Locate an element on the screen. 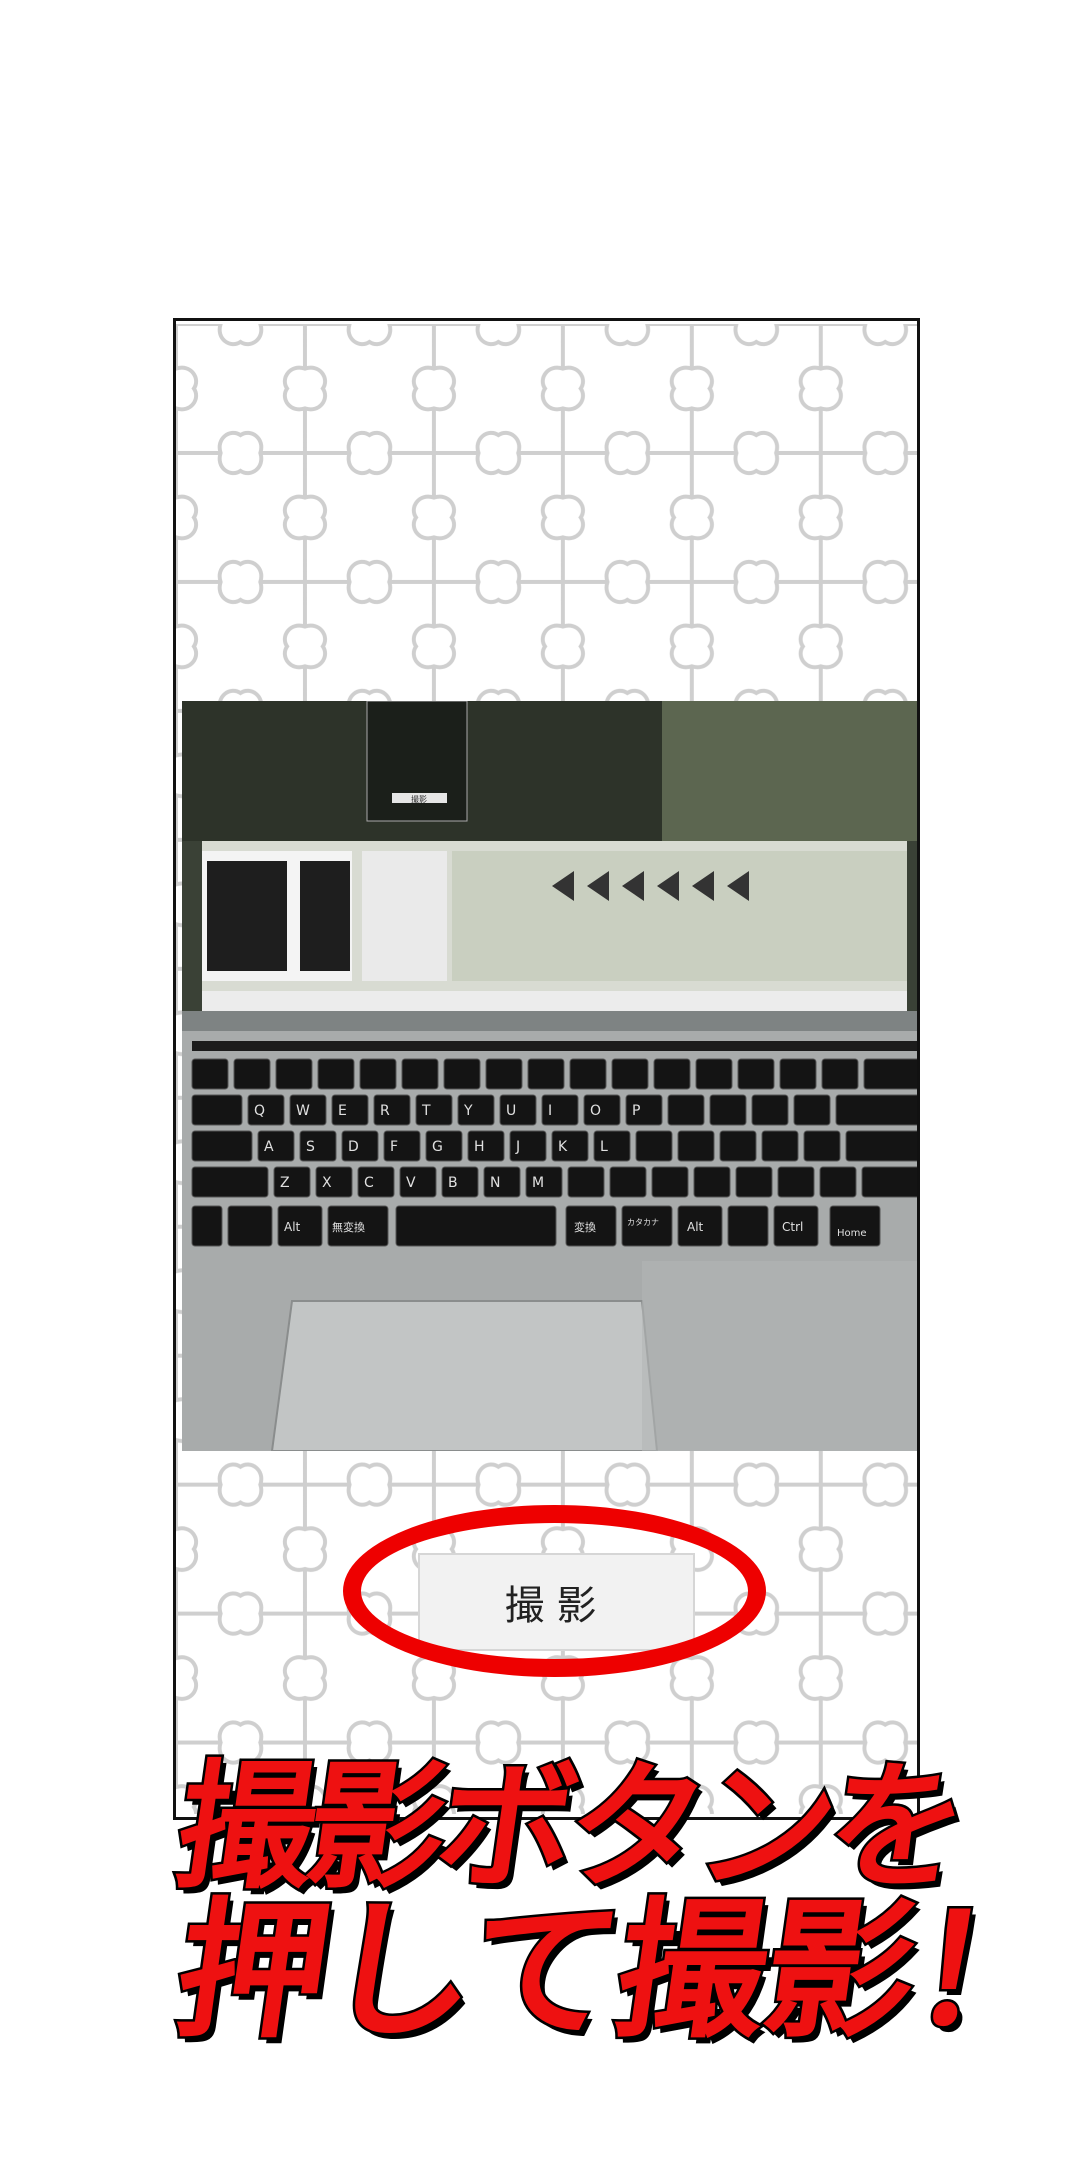 The height and width of the screenshot is (2160, 1080). shutter-button: 撮影 is located at coordinates (556, 1602).